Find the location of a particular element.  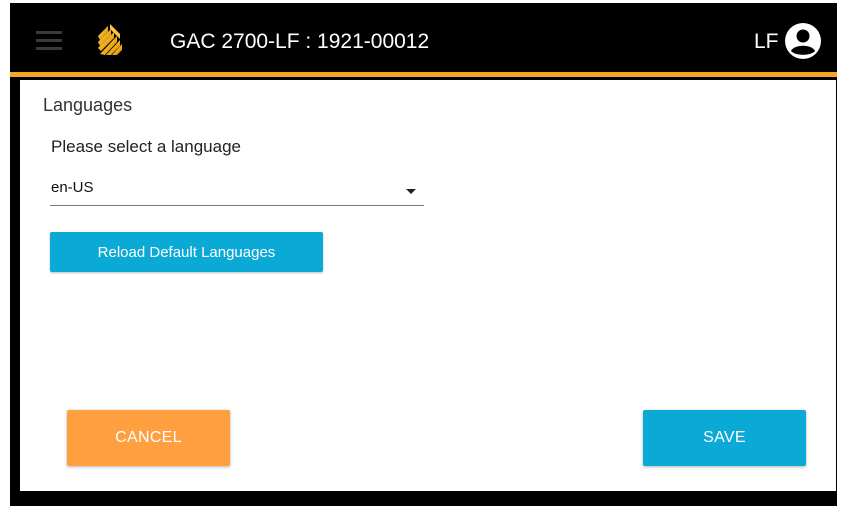

chevron-down-icon is located at coordinates (411, 191).